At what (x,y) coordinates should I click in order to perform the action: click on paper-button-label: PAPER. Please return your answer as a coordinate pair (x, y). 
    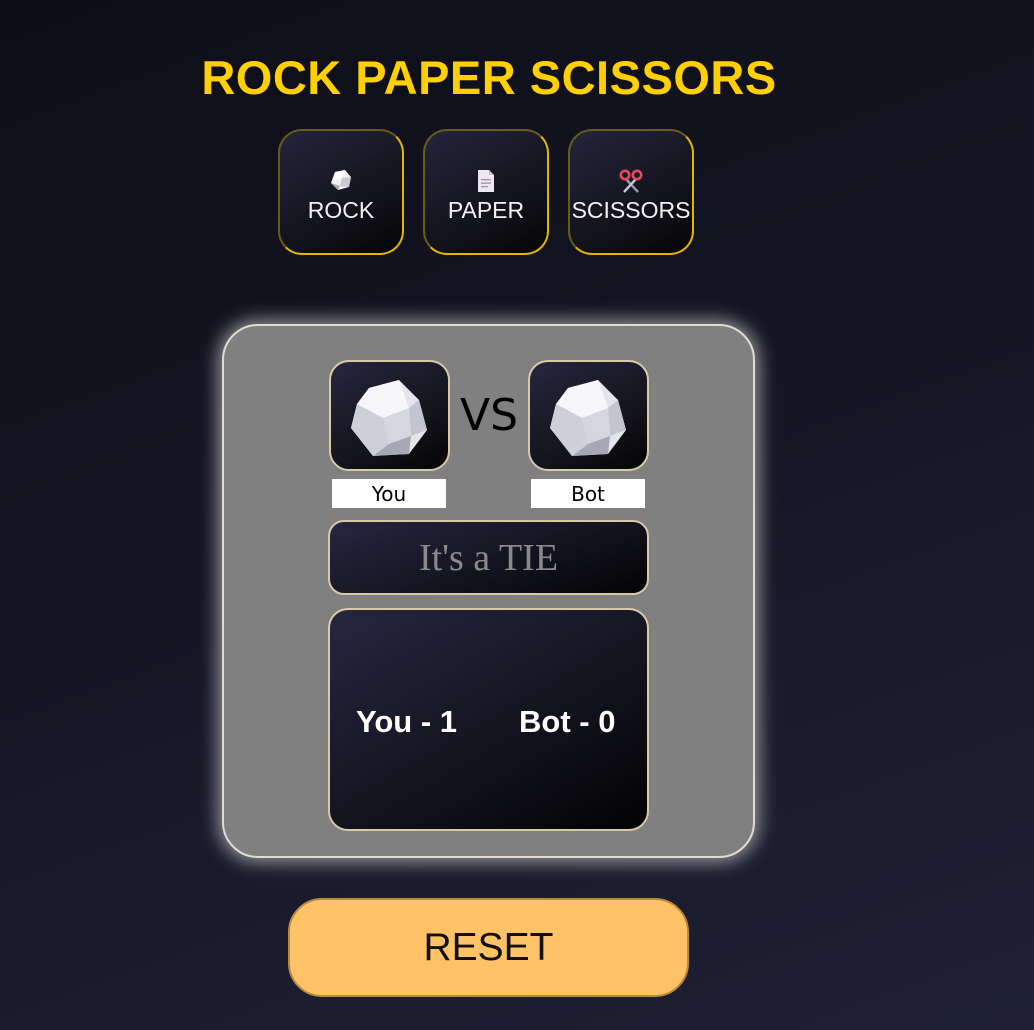
    Looking at the image, I should click on (486, 210).